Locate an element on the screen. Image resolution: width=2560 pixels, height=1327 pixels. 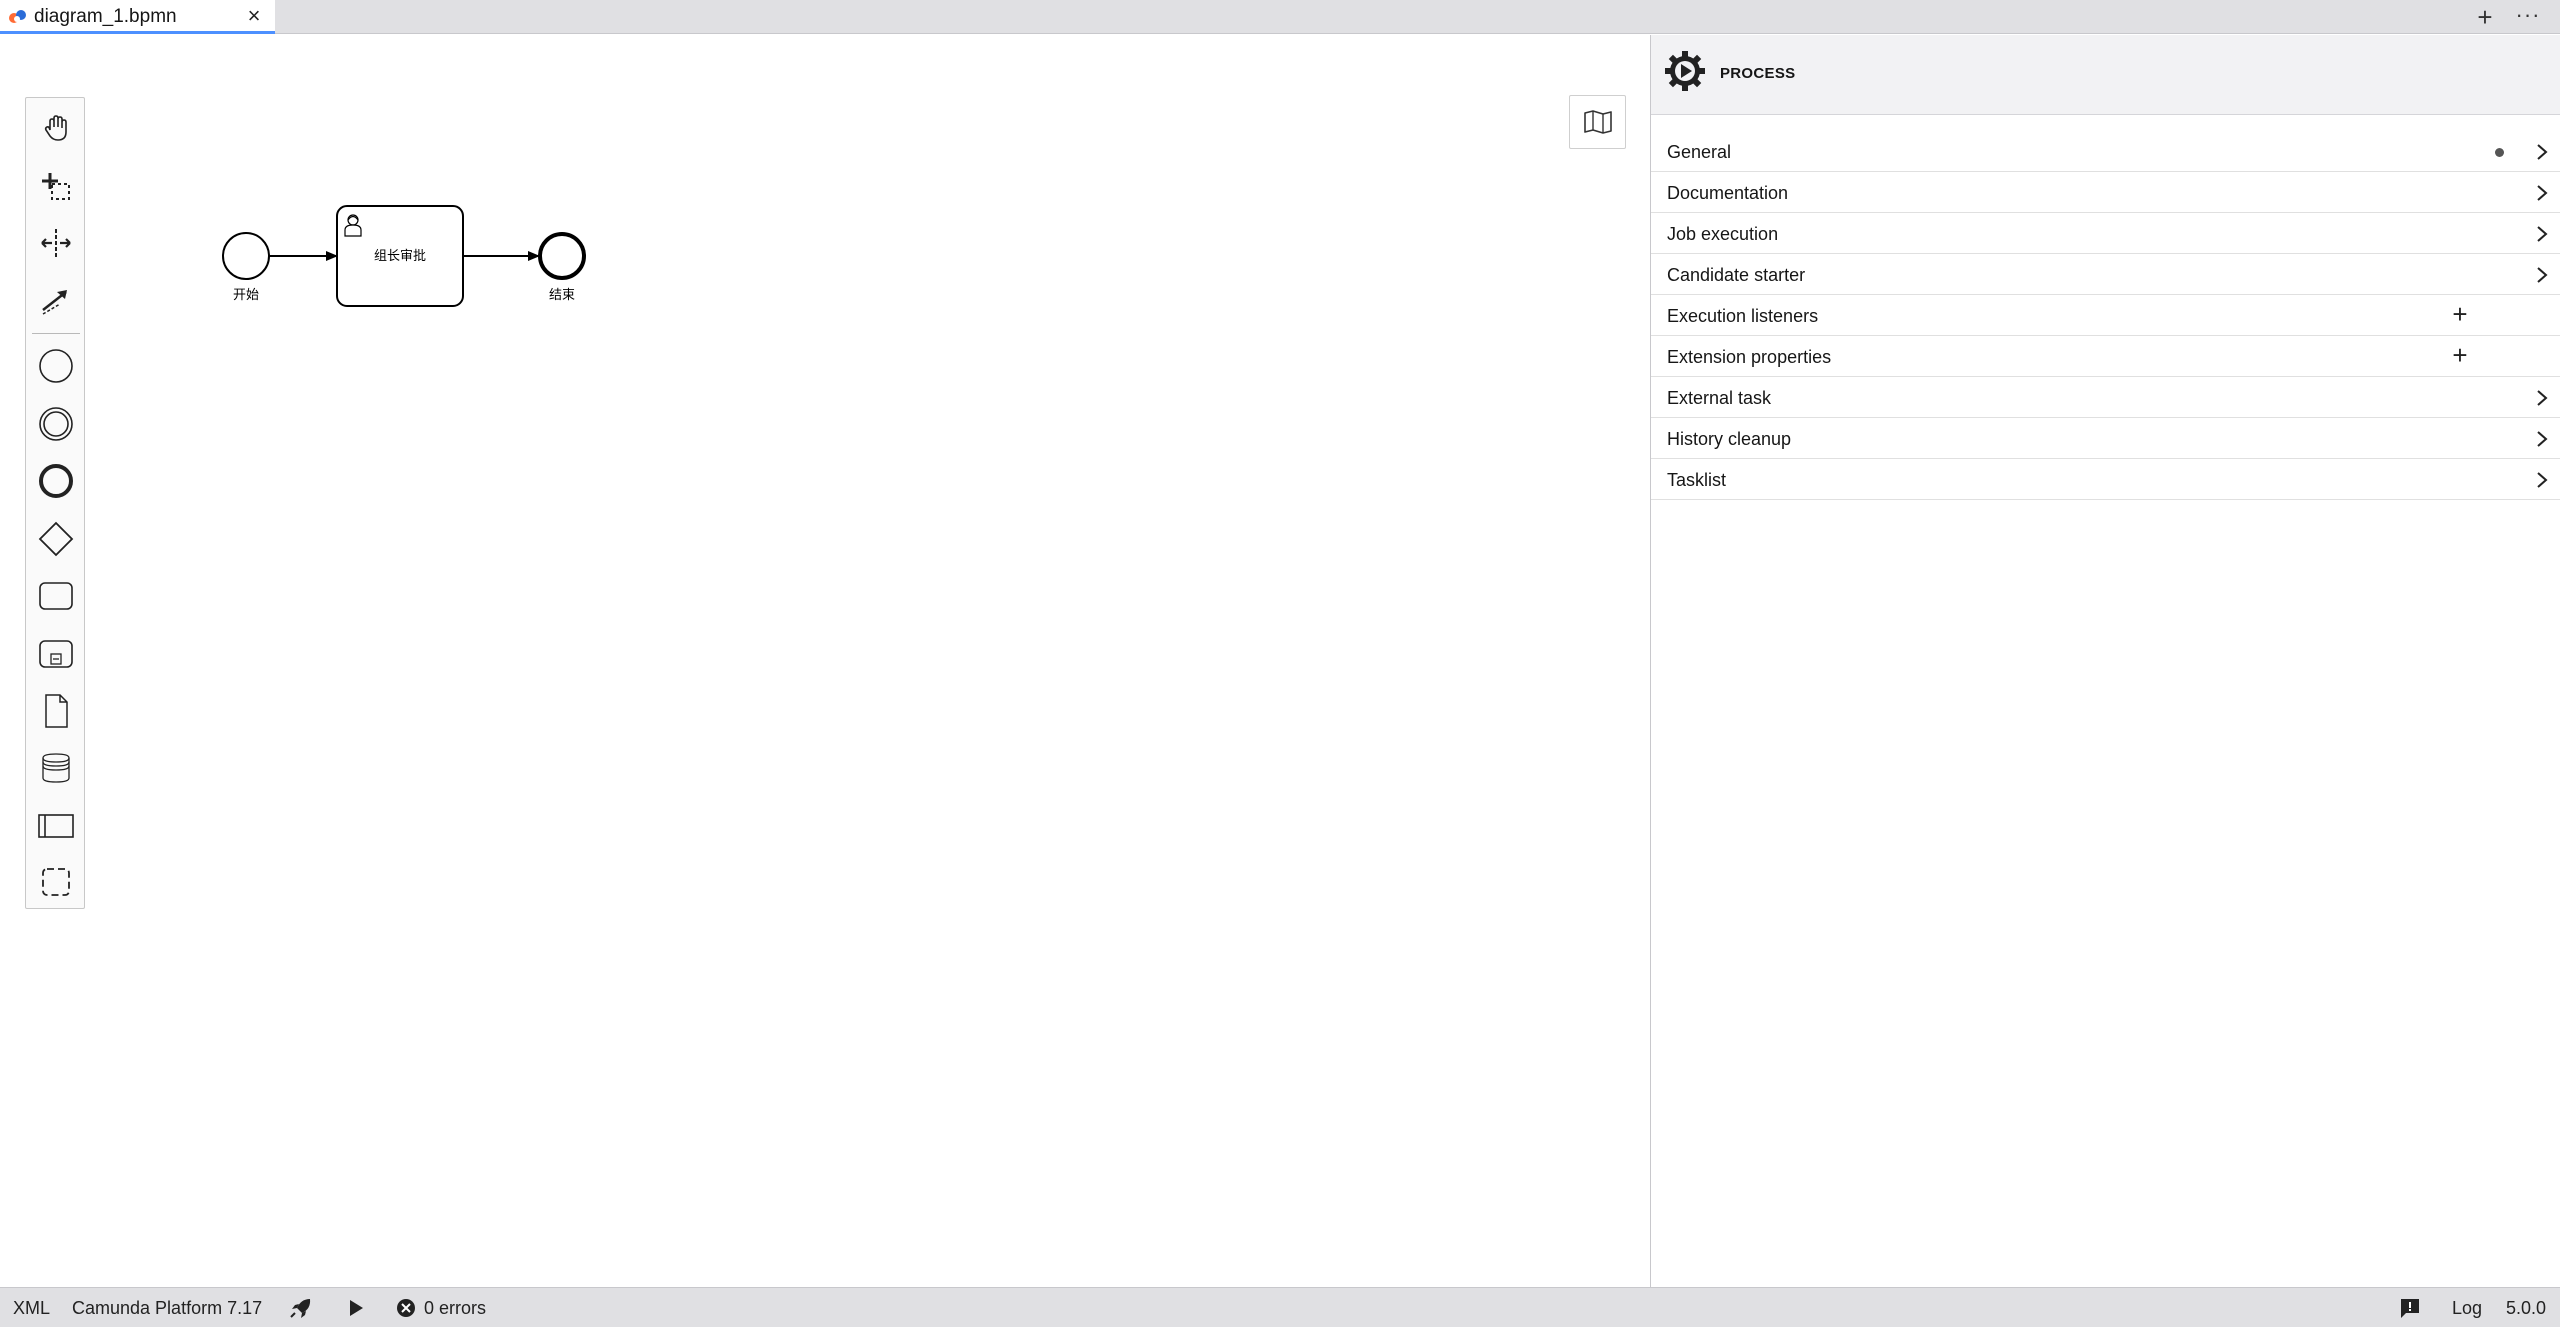
create-subprocess-button is located at coordinates (56, 654).